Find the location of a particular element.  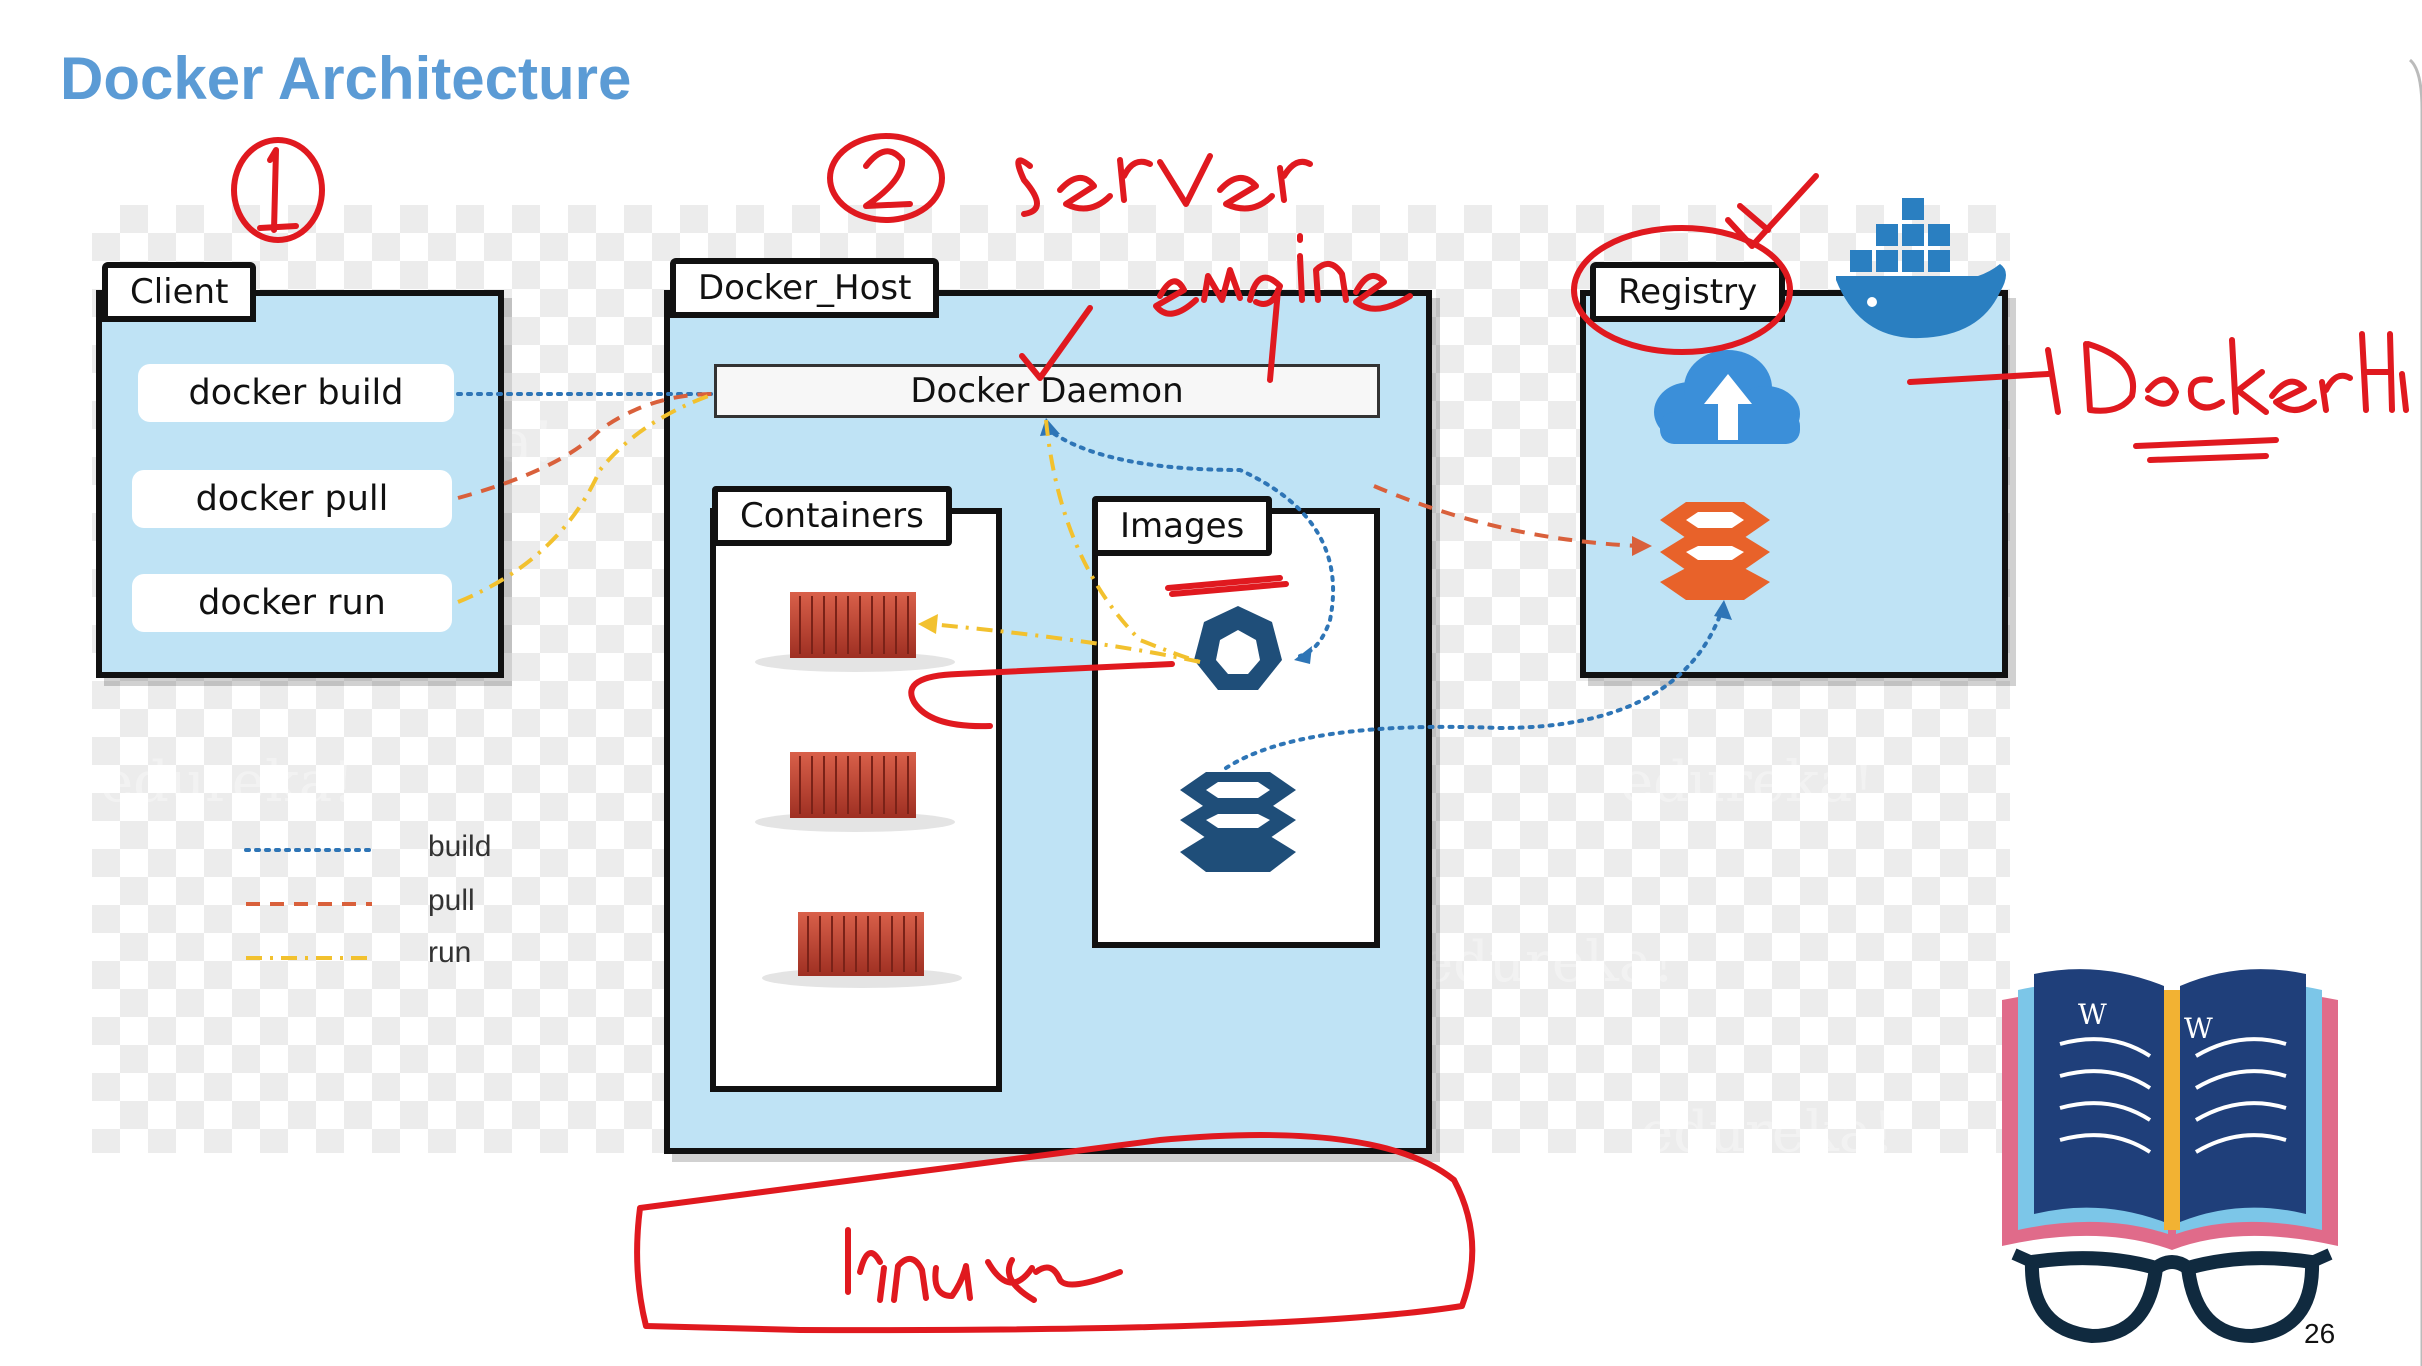

annotation-registry-circle is located at coordinates (1695, 264).